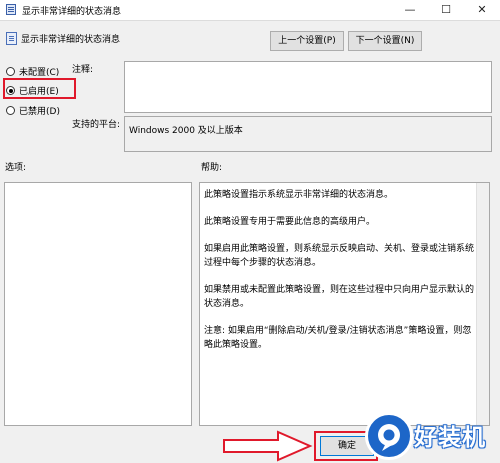 The image size is (500, 463). Describe the element at coordinates (39, 112) in the screenshot. I see `radio-label: 已禁用(D)` at that location.